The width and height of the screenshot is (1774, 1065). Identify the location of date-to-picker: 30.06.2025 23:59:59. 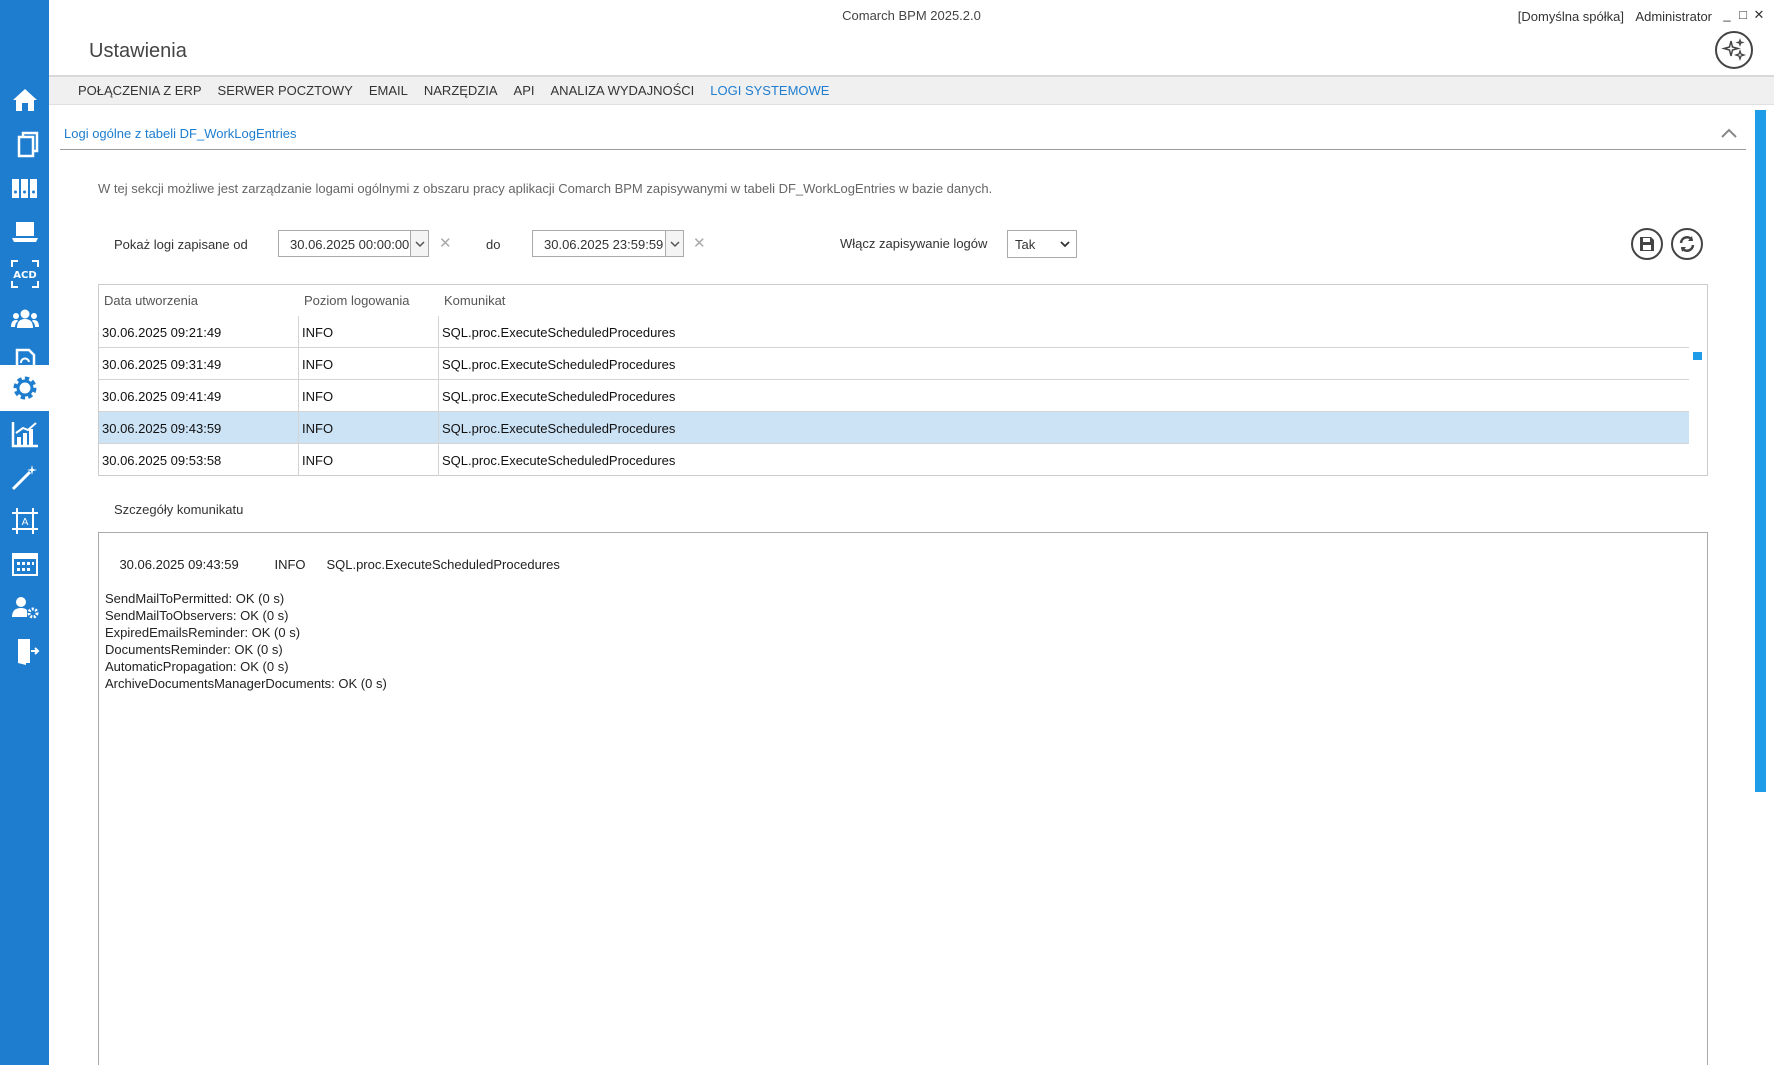
(608, 243).